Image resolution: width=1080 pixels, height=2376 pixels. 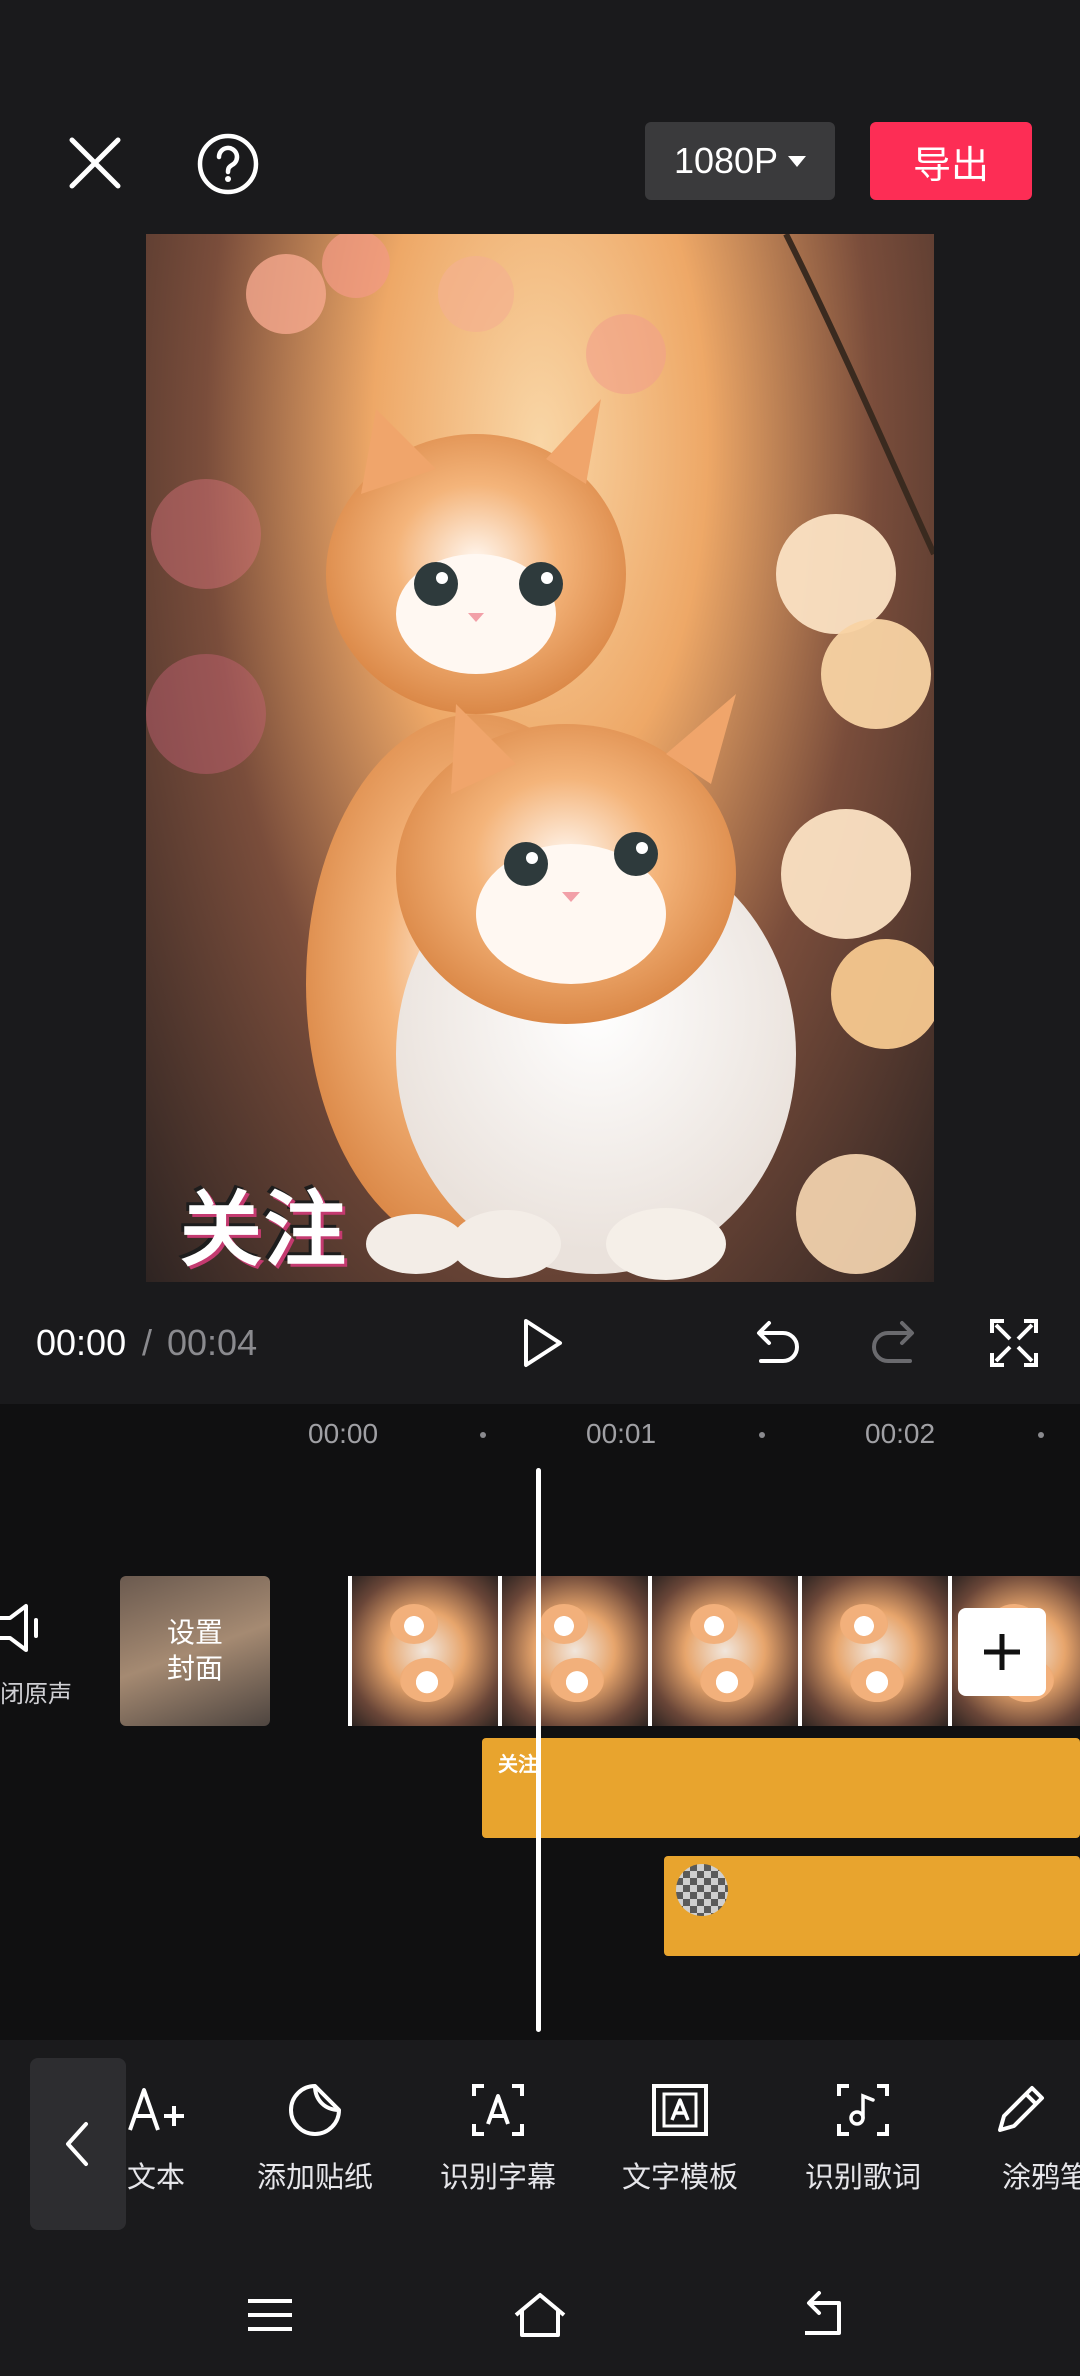 I want to click on lyrics-recognize-icon, so click(x=863, y=2110).